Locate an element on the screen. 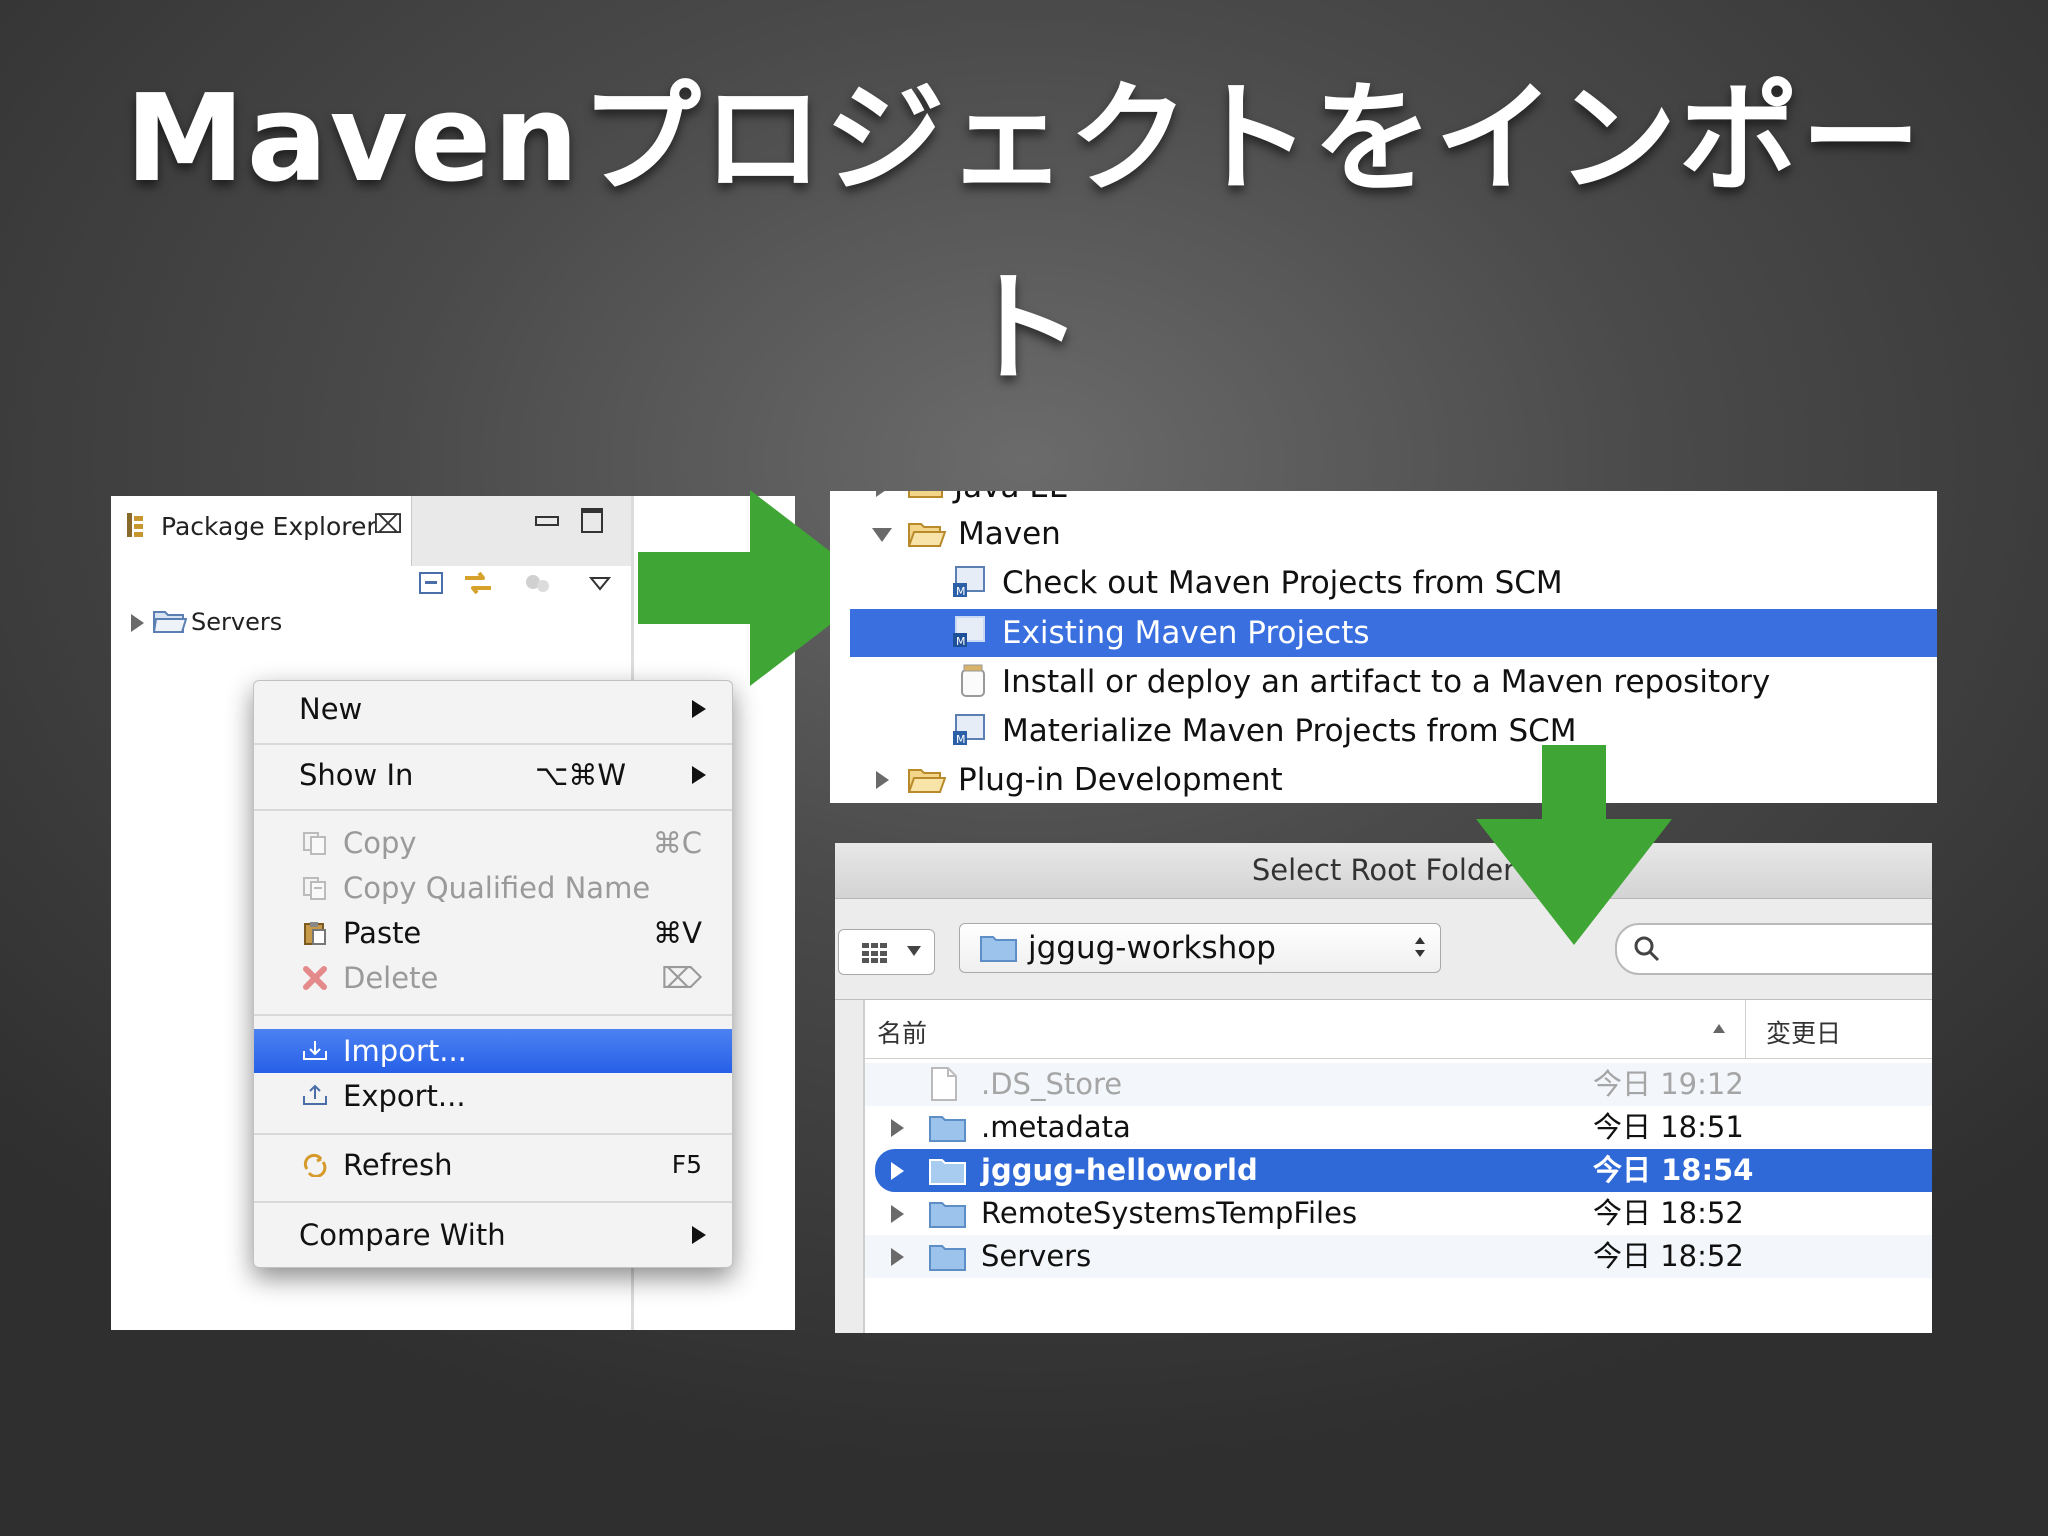 This screenshot has height=1536, width=2048. menu-item-paste: Paste ⌘V is located at coordinates (493, 933).